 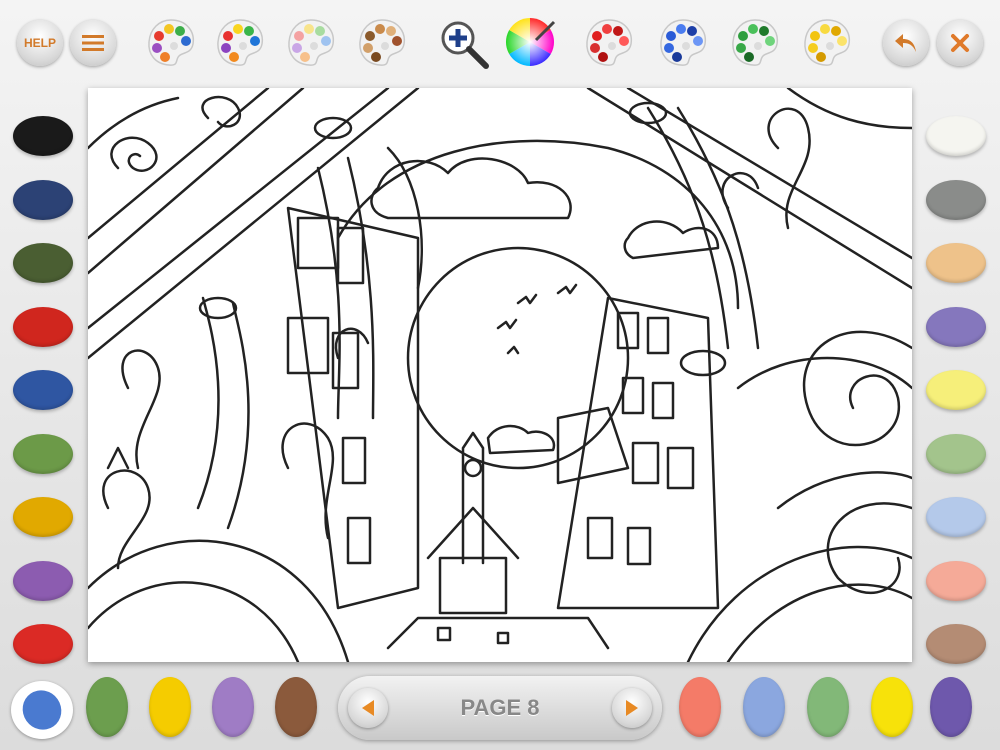 What do you see at coordinates (827, 42) in the screenshot?
I see `palette-yellow` at bounding box center [827, 42].